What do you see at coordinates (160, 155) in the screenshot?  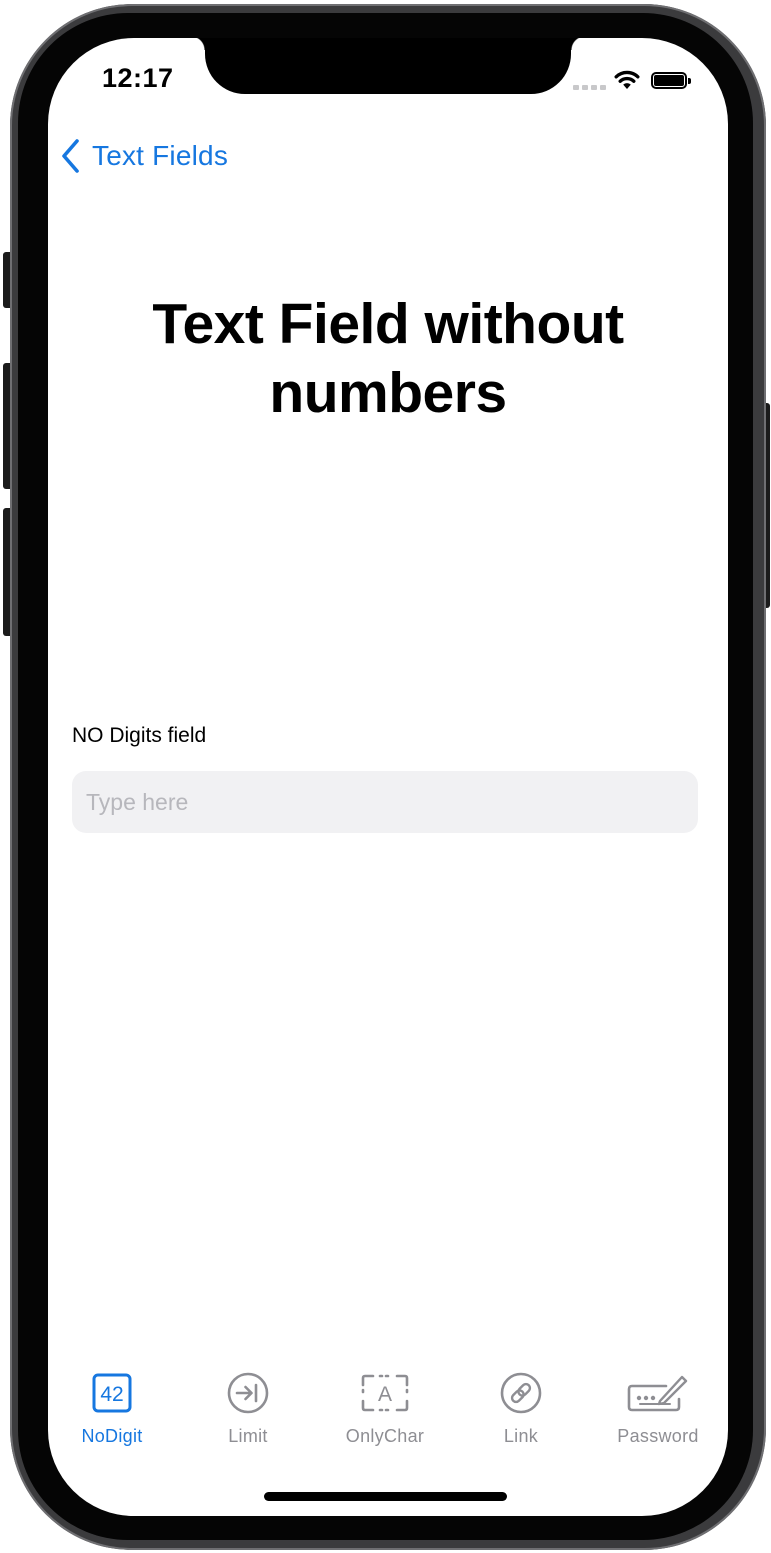 I see `back-button-label: Text Fields` at bounding box center [160, 155].